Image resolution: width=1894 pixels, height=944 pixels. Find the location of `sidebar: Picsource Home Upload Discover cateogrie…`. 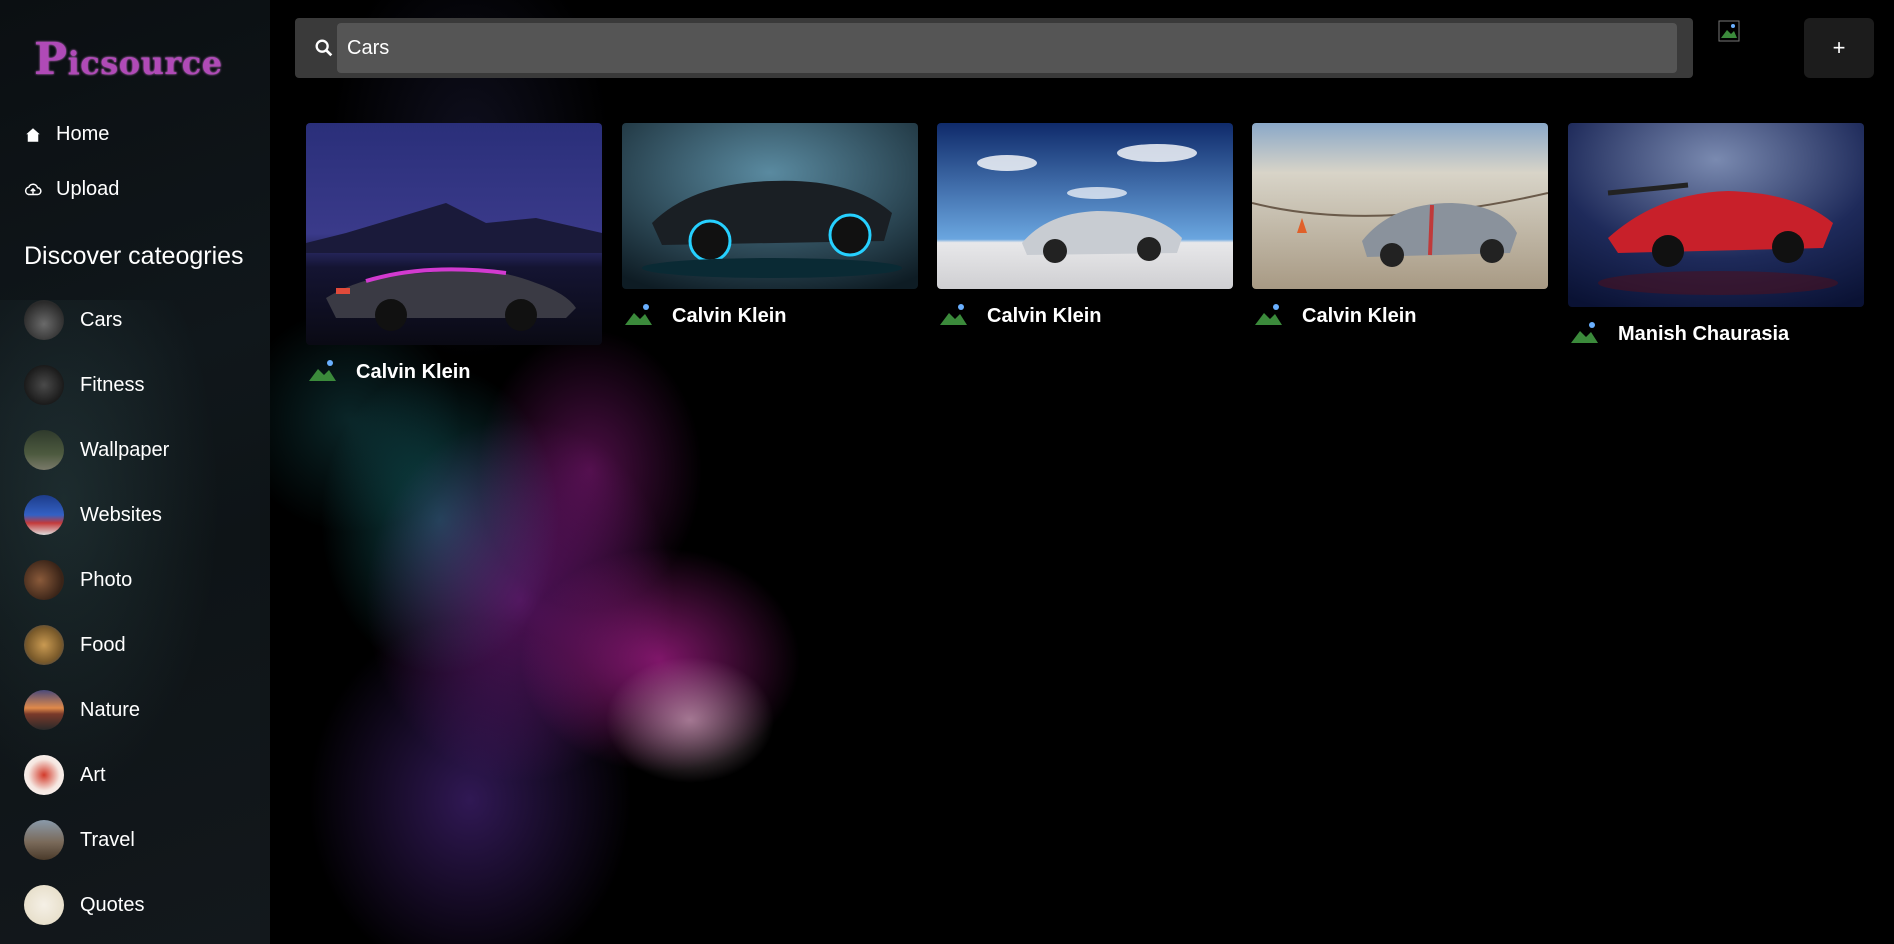

sidebar: Picsource Home Upload Discover cateogrie… is located at coordinates (135, 472).